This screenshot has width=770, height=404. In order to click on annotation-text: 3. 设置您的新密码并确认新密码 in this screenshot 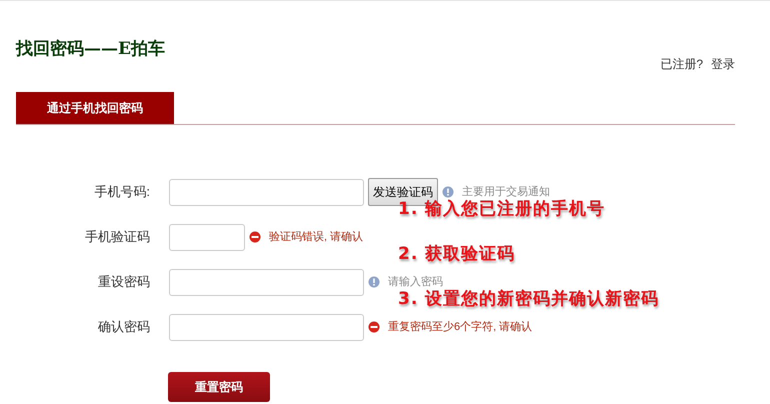, I will do `click(529, 299)`.